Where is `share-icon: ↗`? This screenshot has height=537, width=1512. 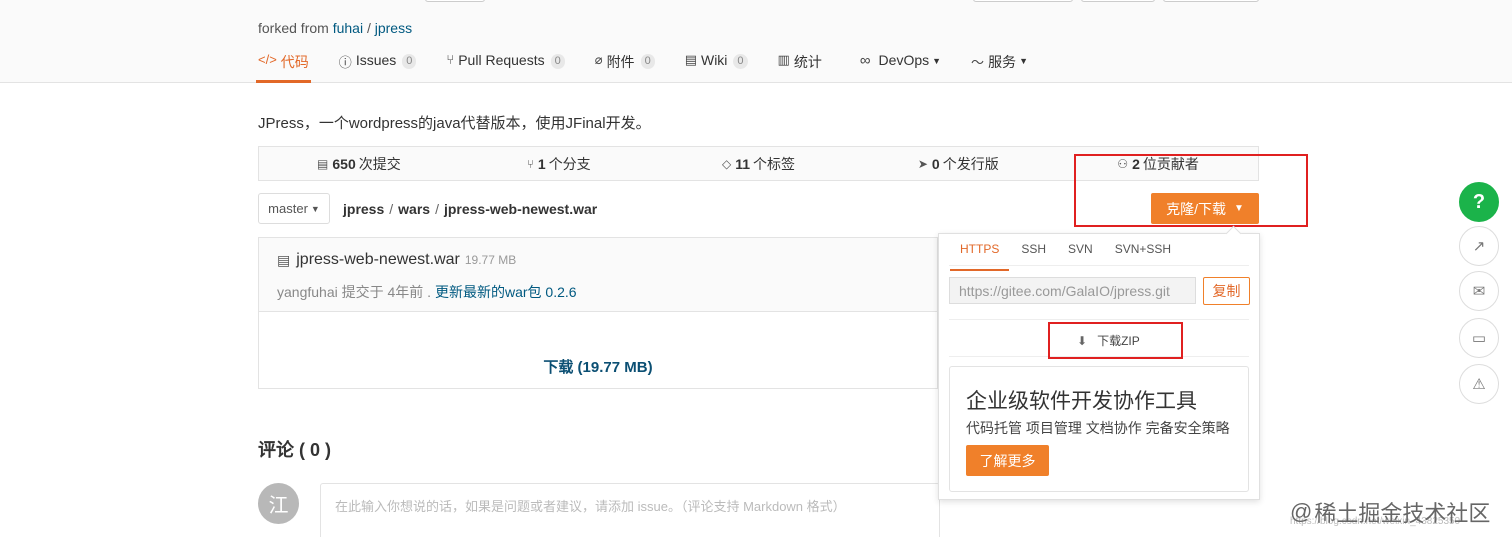
share-icon: ↗ is located at coordinates (1479, 246).